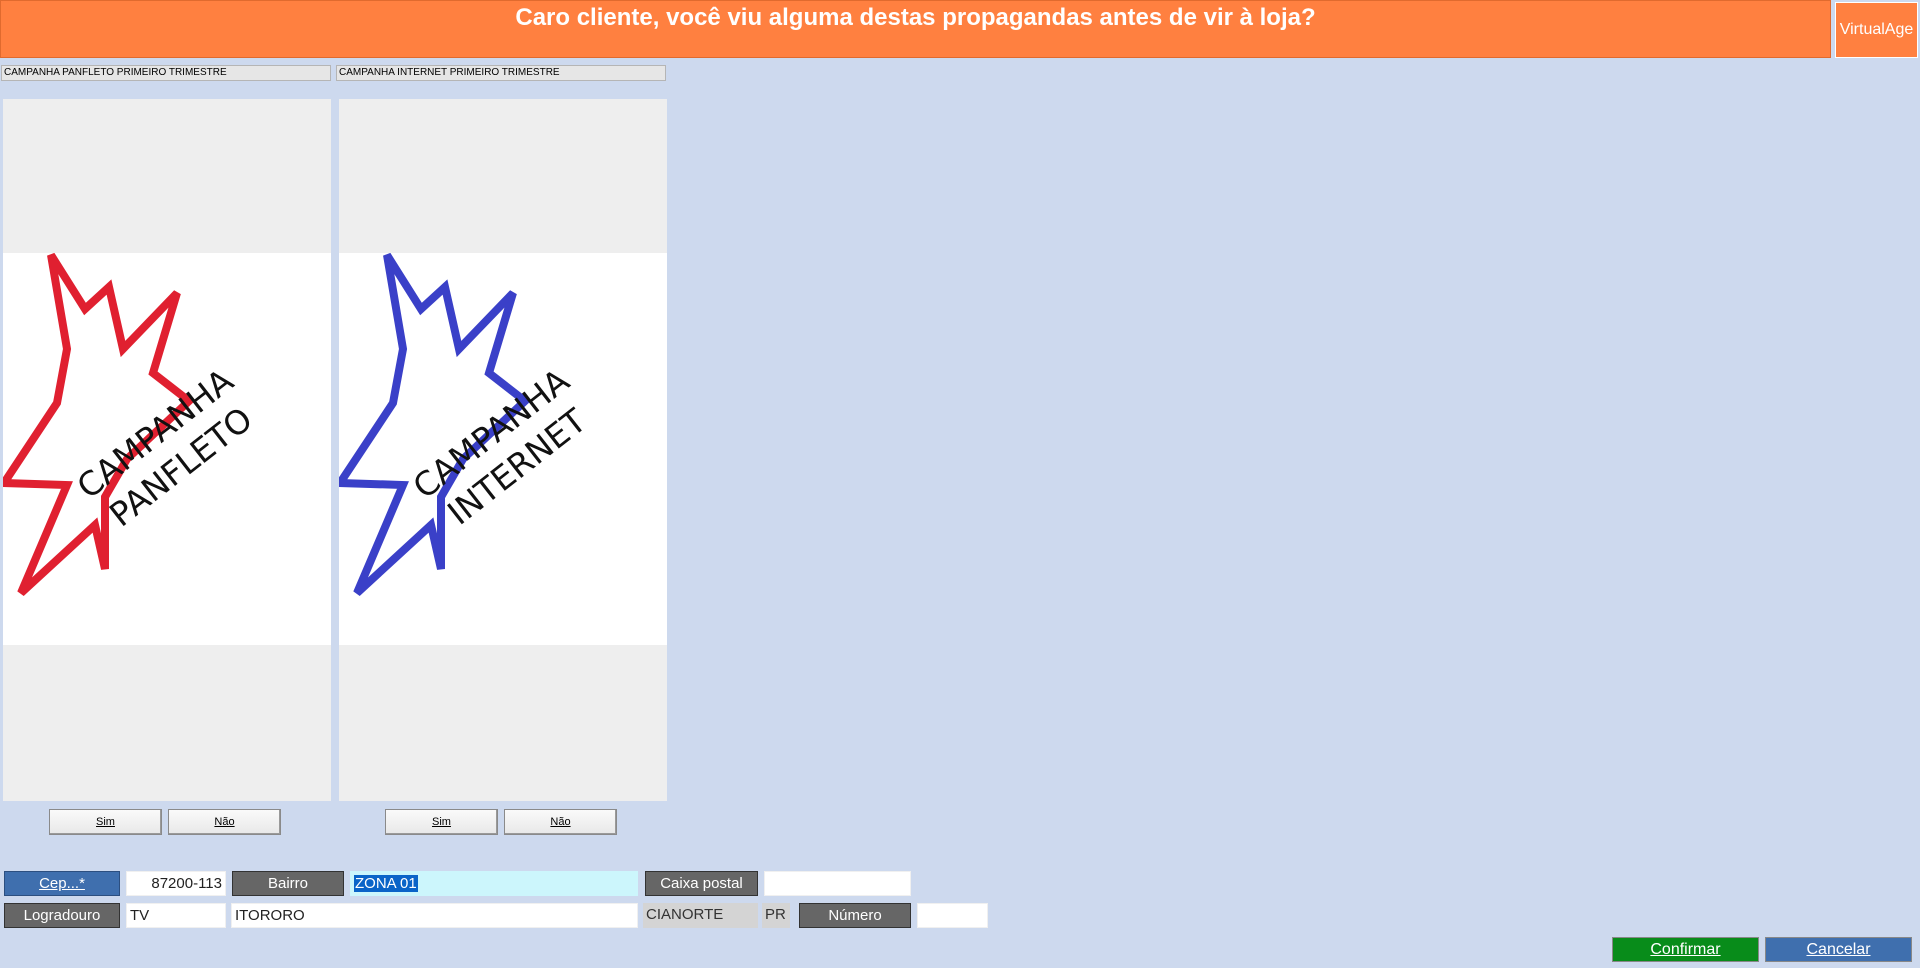 This screenshot has width=1920, height=968. I want to click on campaign-panfleto-no-button: Não, so click(224, 822).